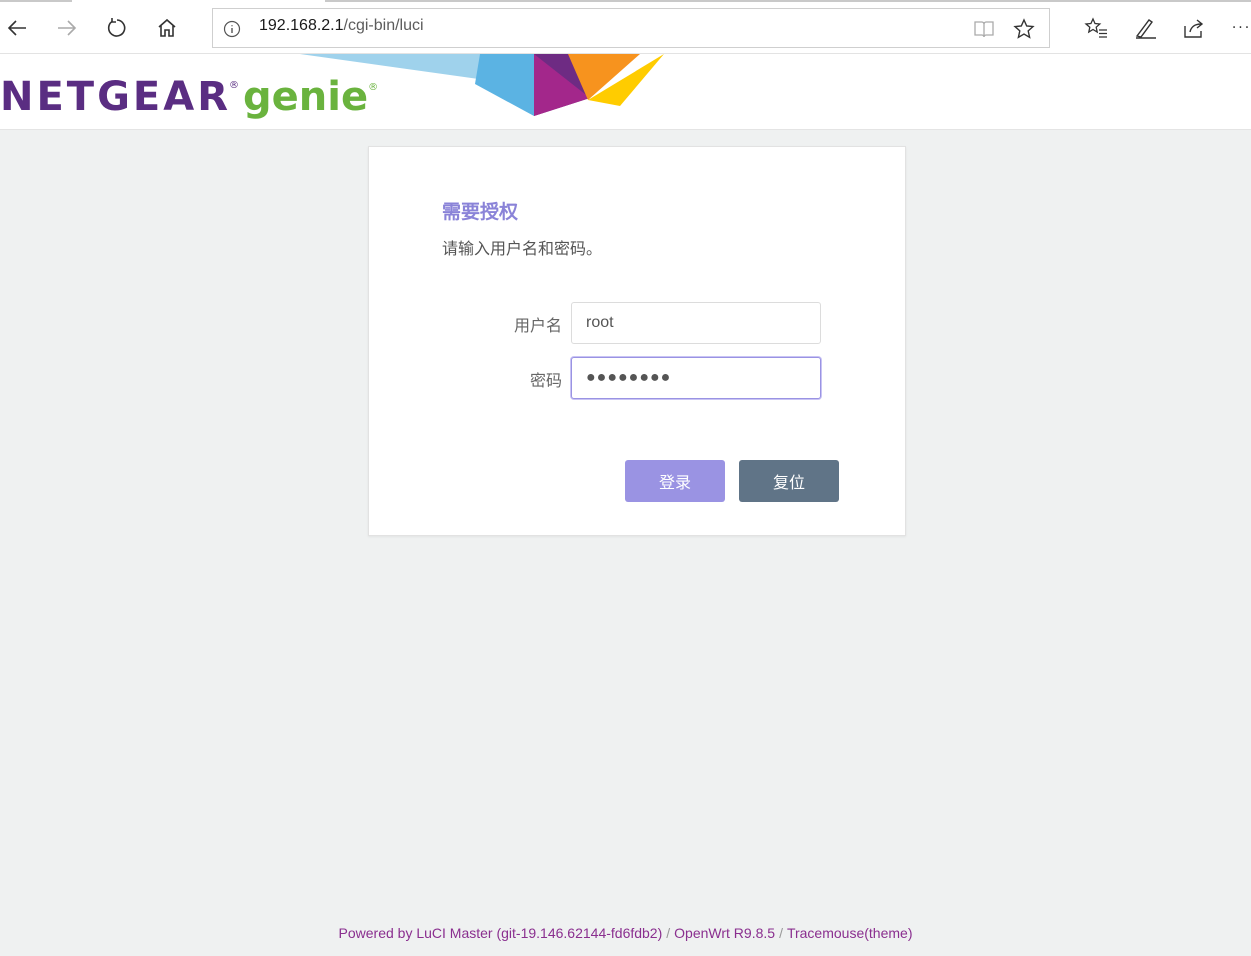 This screenshot has height=956, width=1251. I want to click on back-button, so click(17, 28).